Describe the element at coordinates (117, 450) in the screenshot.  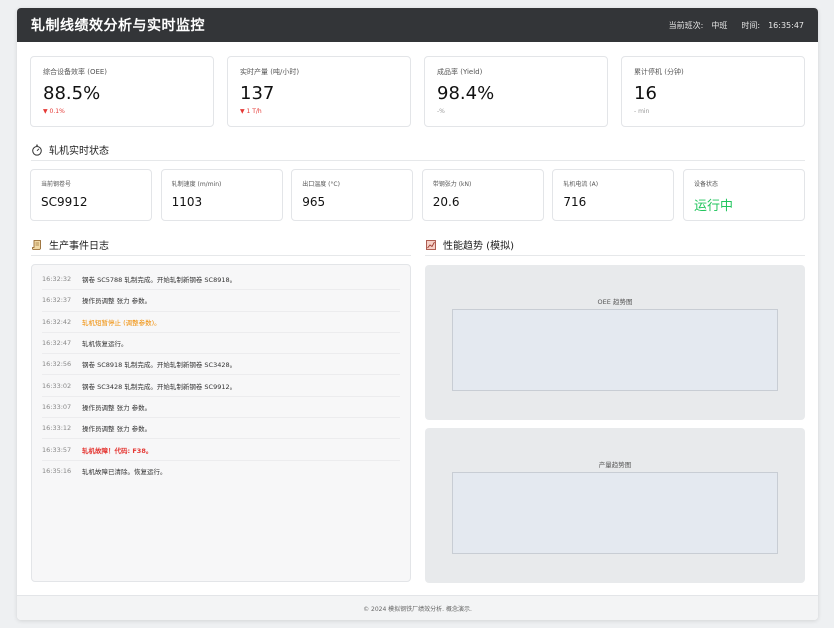
I see `log-message: 轧机故障！代码: F38。` at that location.